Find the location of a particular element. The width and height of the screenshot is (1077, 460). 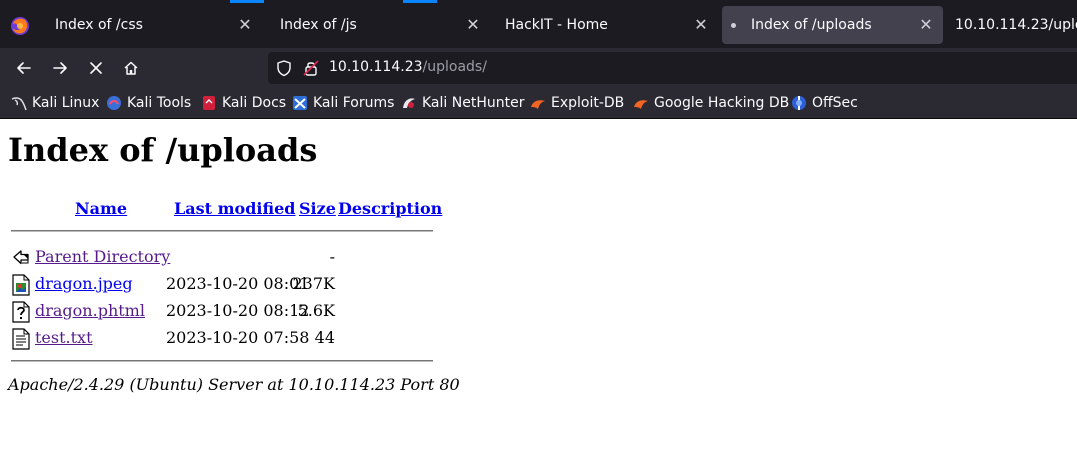

exploit-db-icon is located at coordinates (538, 103).